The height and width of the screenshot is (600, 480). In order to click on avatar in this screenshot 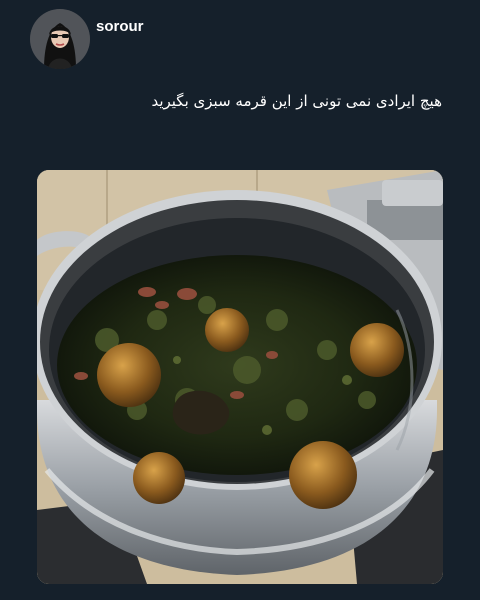, I will do `click(60, 39)`.